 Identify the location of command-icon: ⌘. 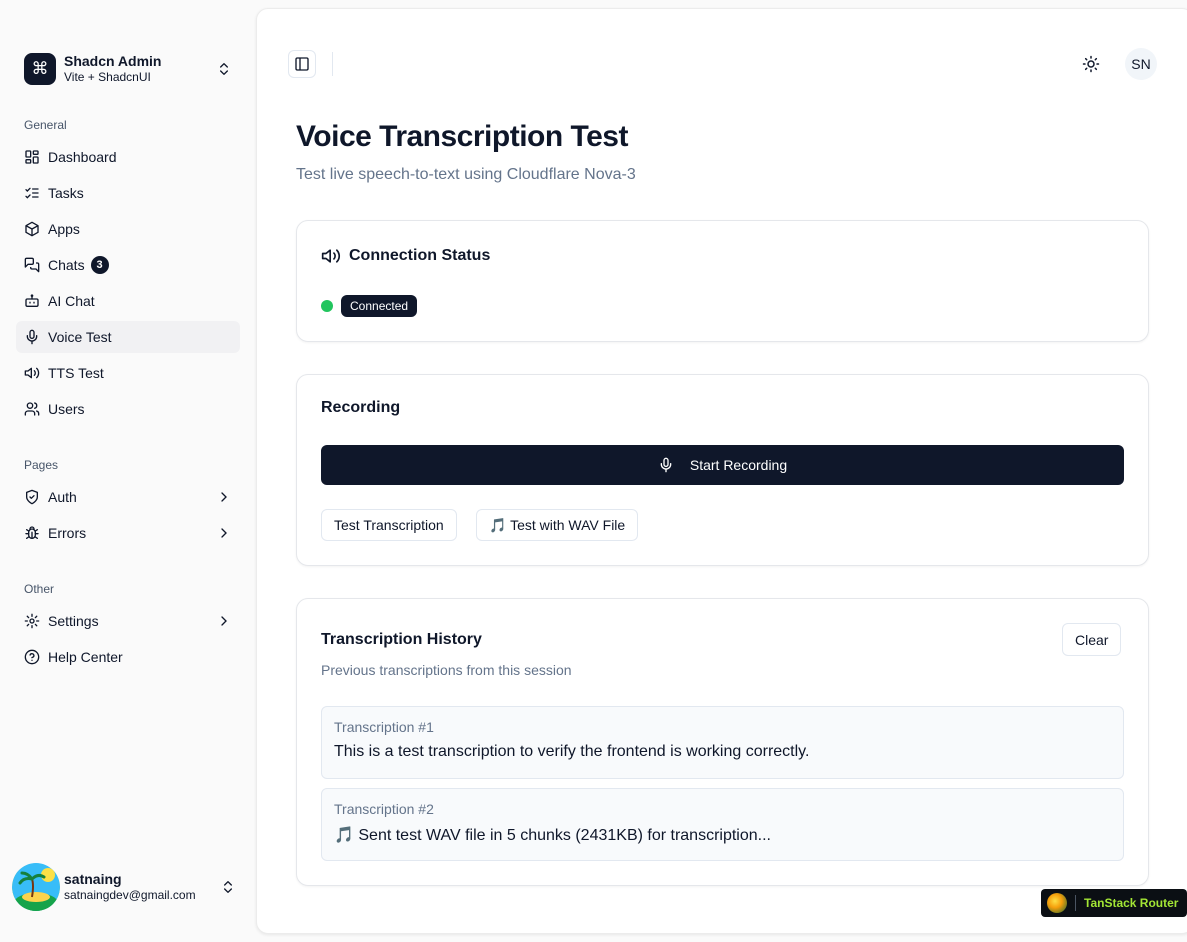
(40, 69).